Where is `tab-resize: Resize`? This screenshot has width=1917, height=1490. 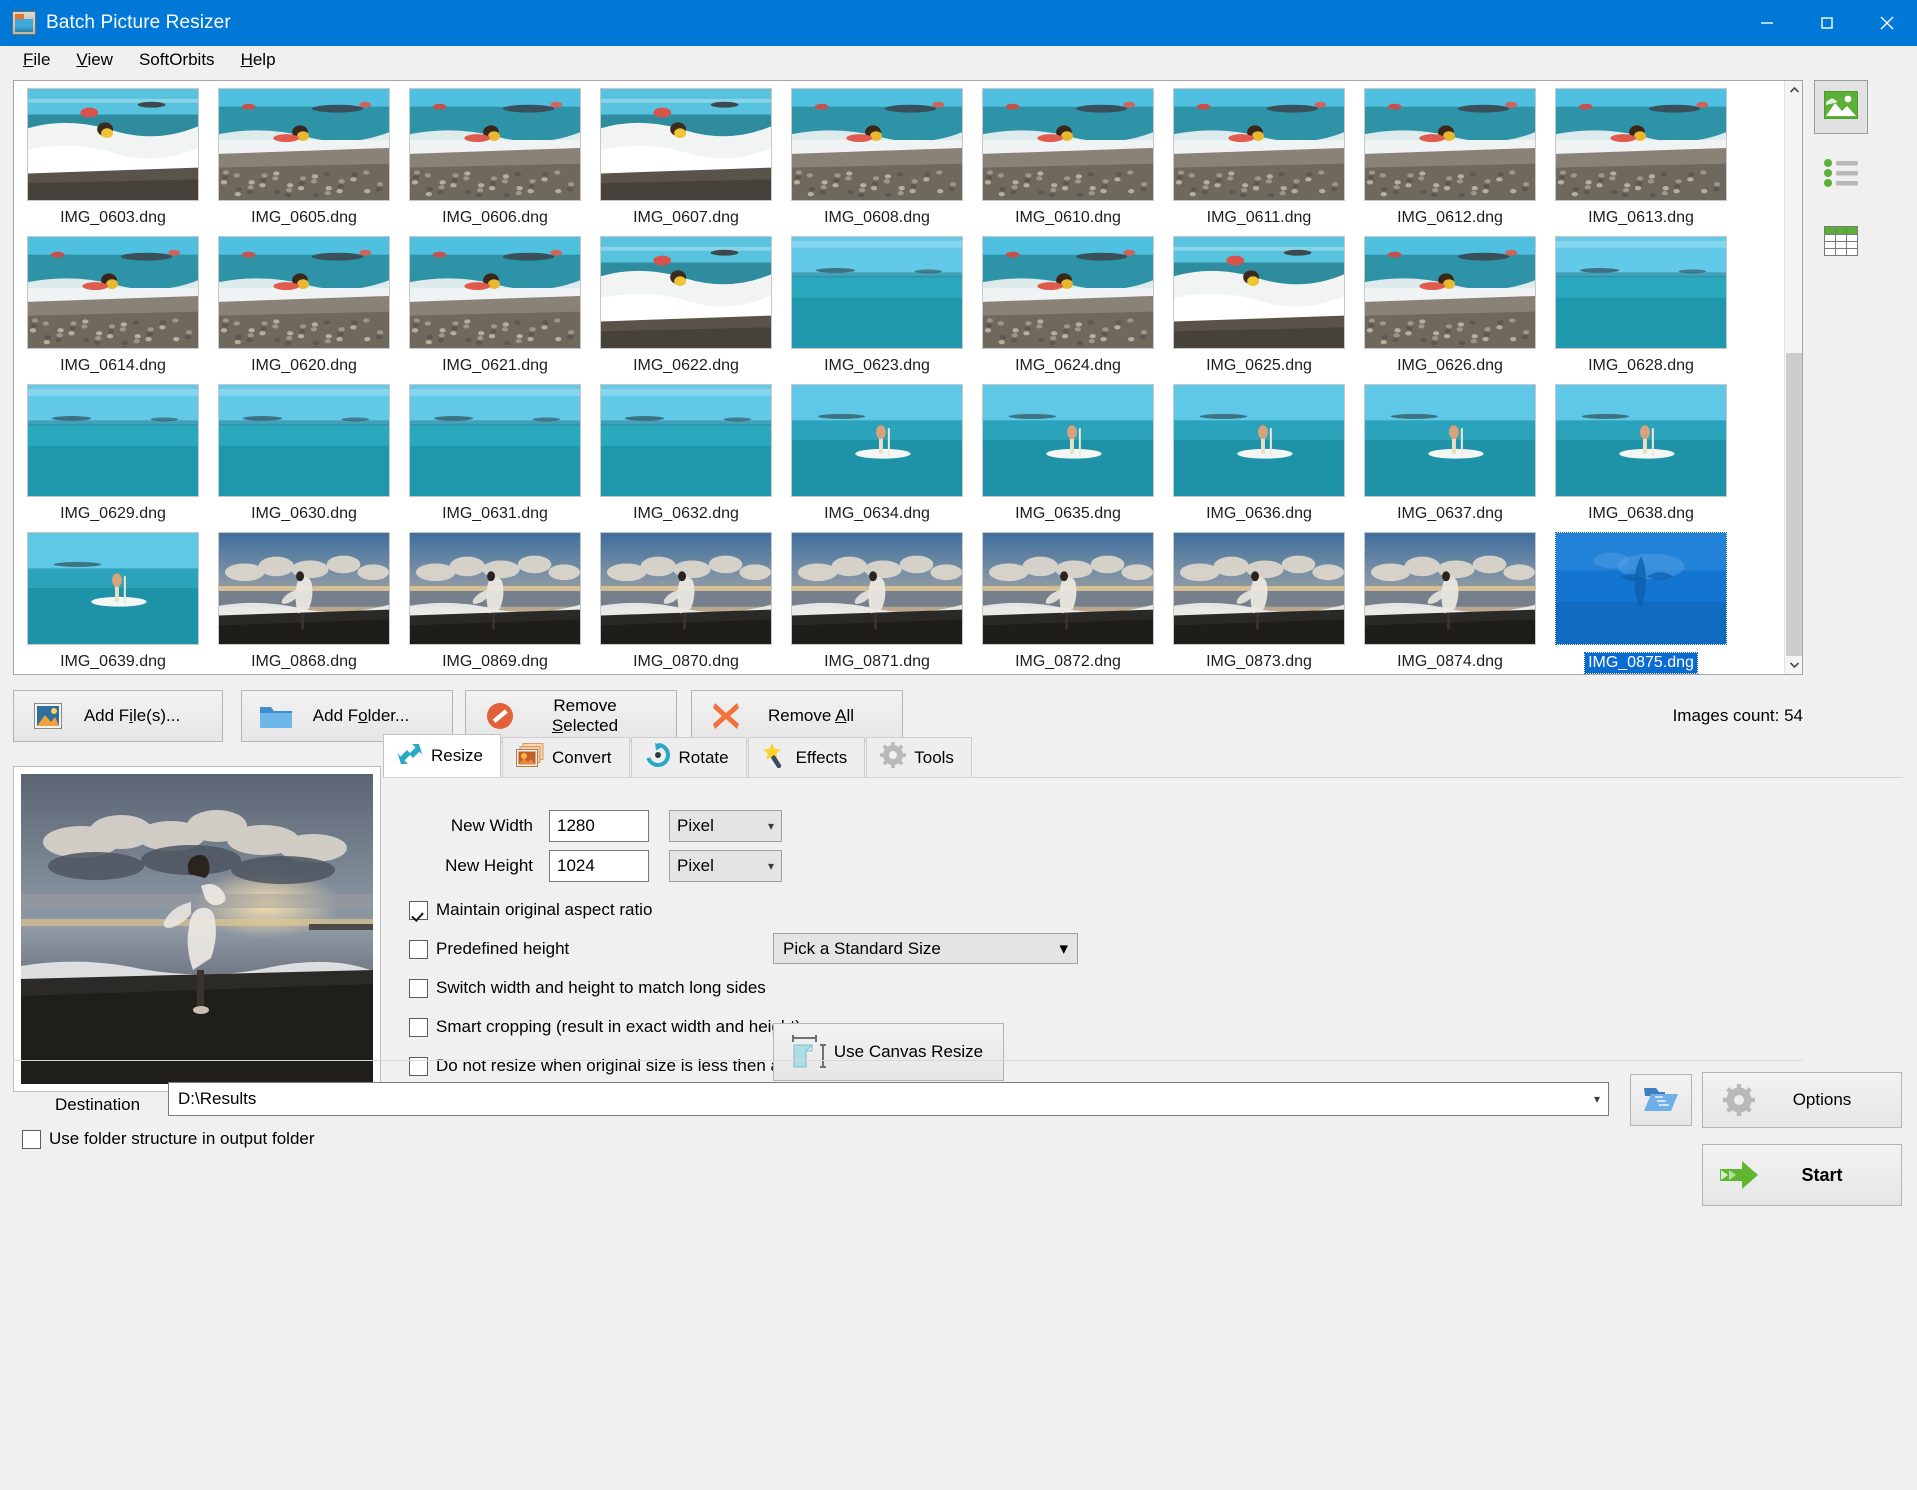
tab-resize: Resize is located at coordinates (442, 755).